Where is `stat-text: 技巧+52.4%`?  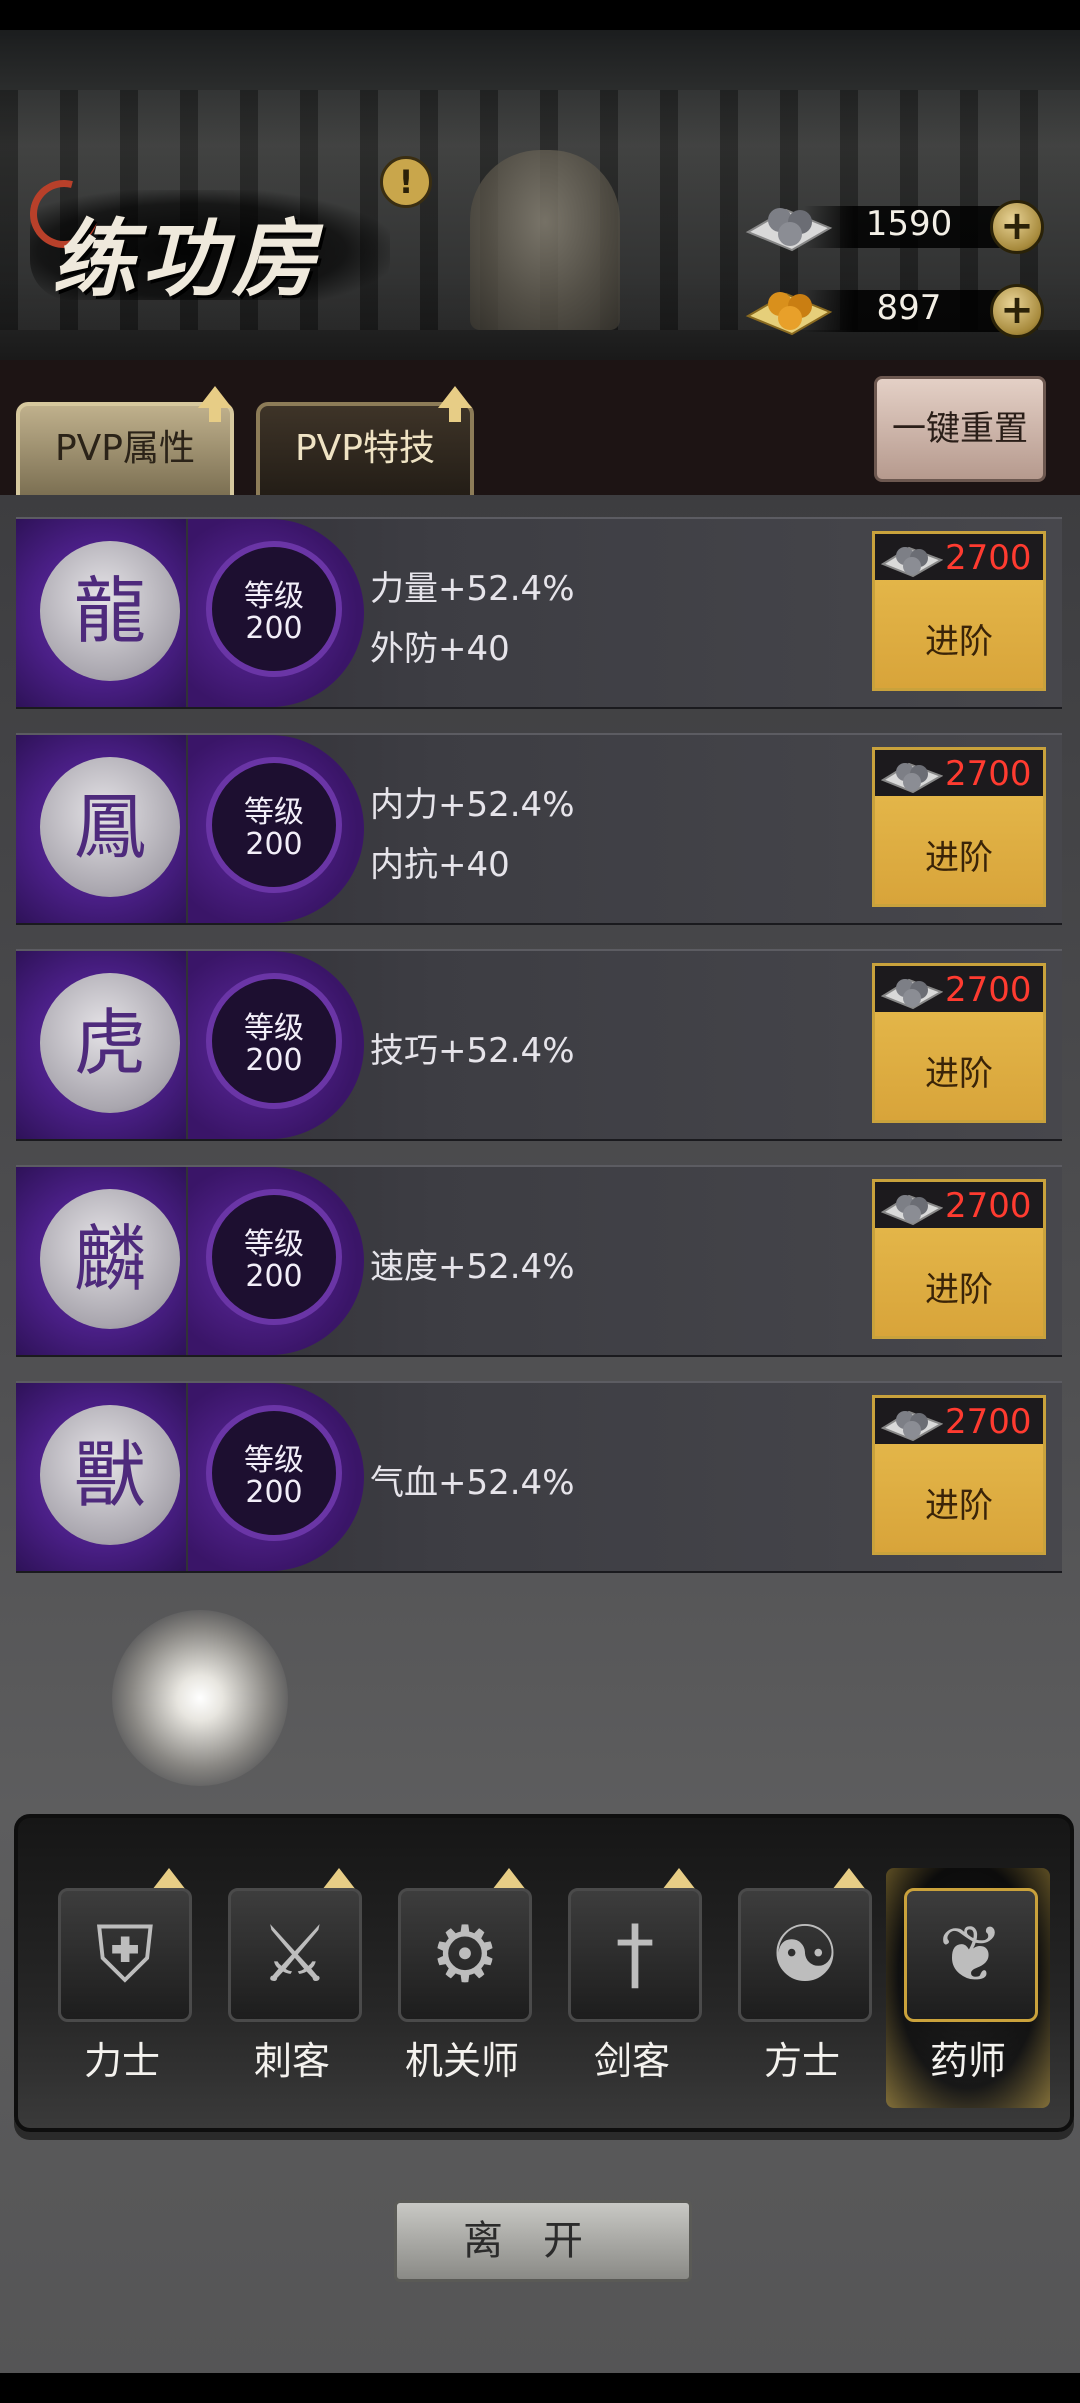
stat-text: 技巧+52.4% is located at coordinates (472, 1051).